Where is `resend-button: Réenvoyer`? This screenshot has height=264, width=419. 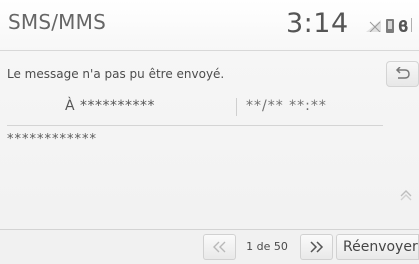 resend-button: Réenvoyer is located at coordinates (377, 247).